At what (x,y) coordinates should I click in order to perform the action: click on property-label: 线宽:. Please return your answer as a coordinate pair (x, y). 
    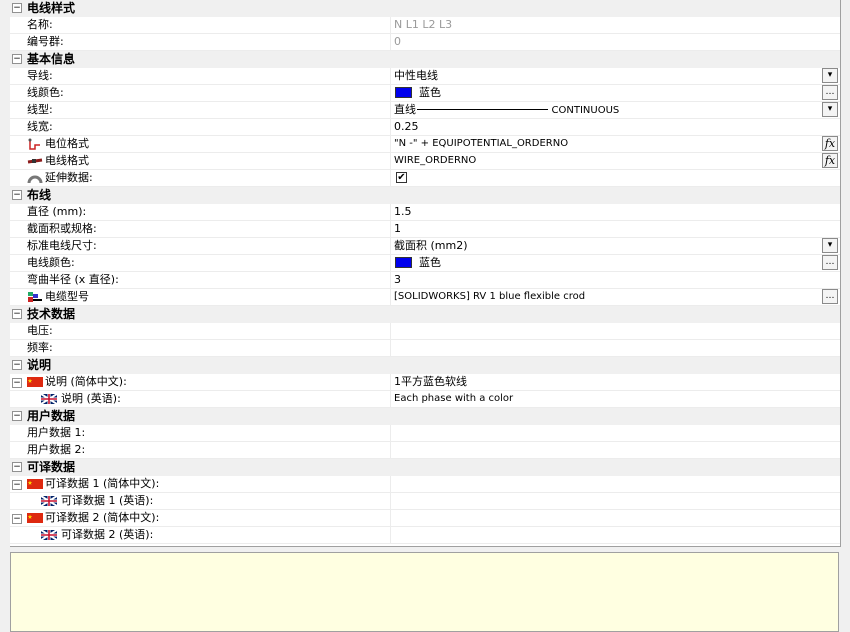
    Looking at the image, I should click on (40, 126).